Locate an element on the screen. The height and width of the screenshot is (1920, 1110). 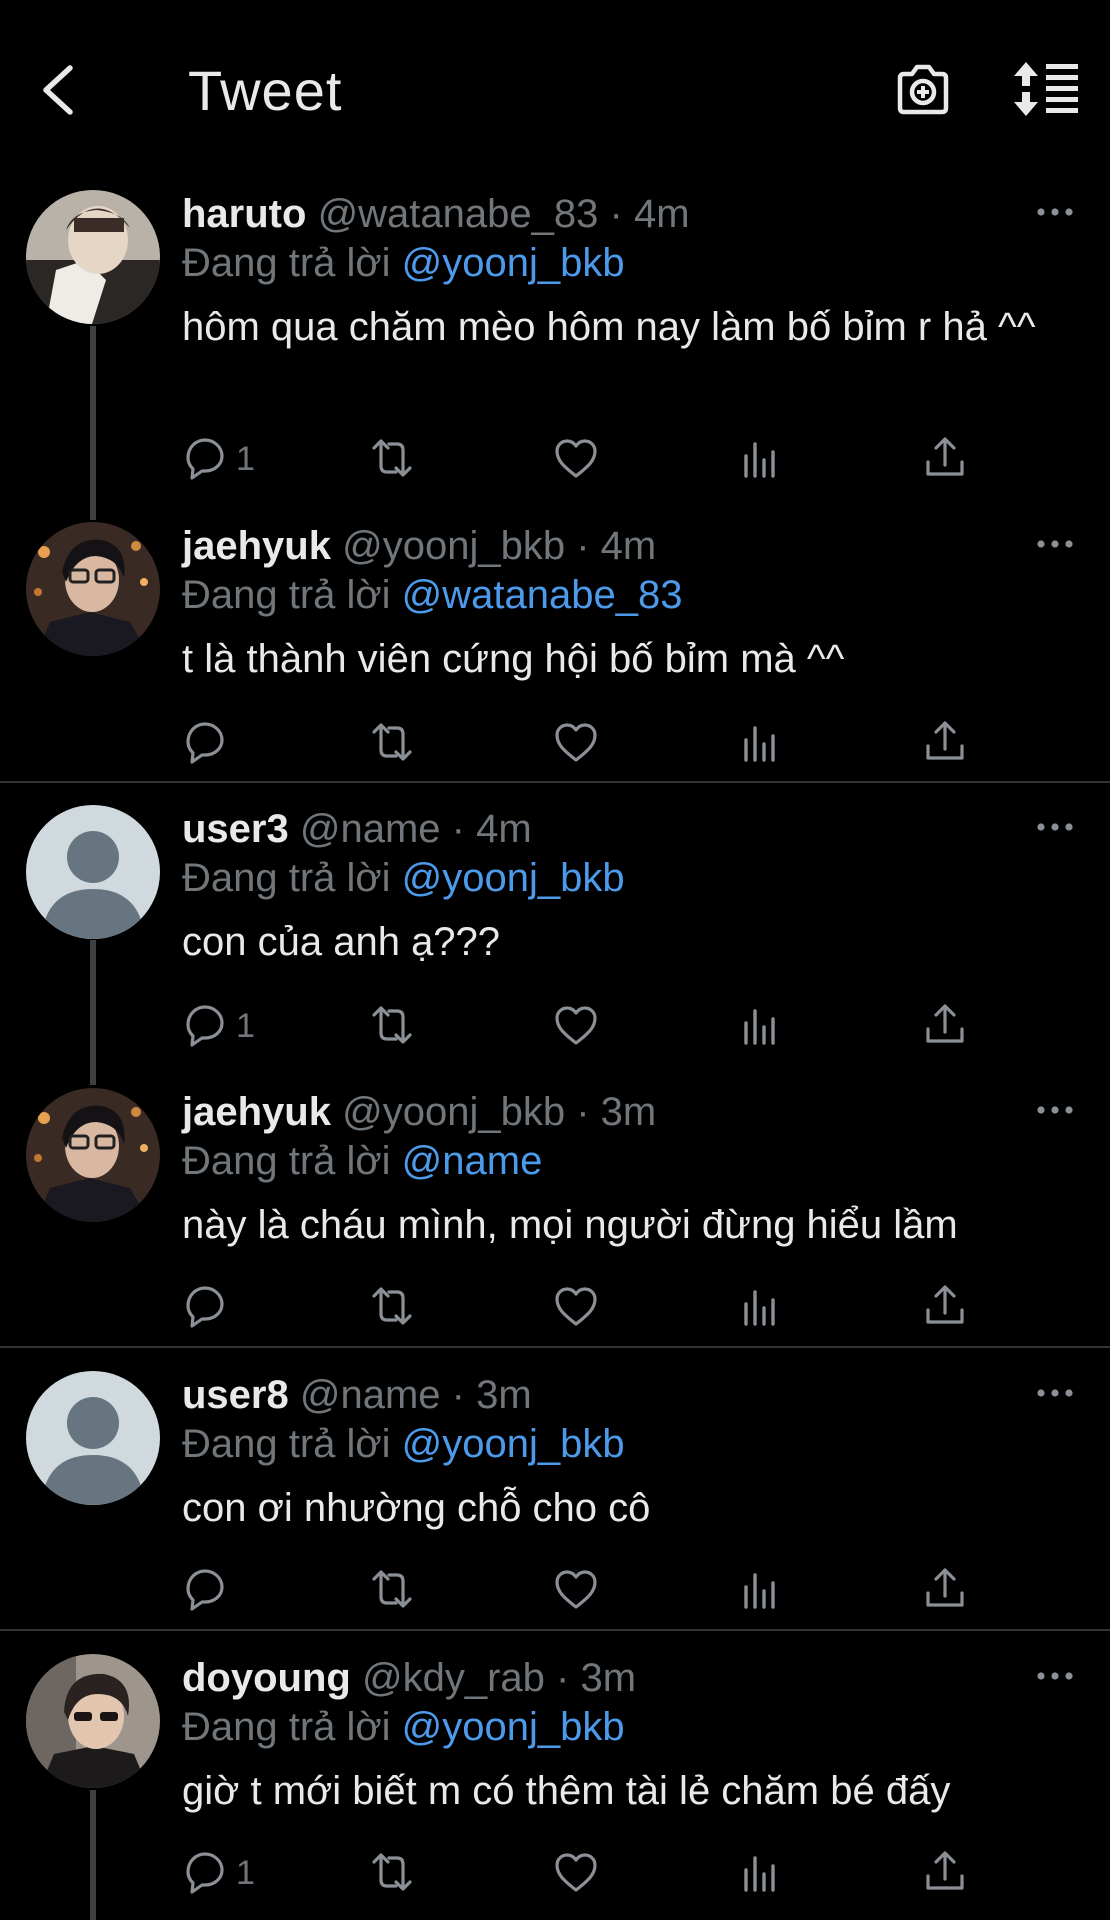
timestamp: · 3m is located at coordinates (616, 1112).